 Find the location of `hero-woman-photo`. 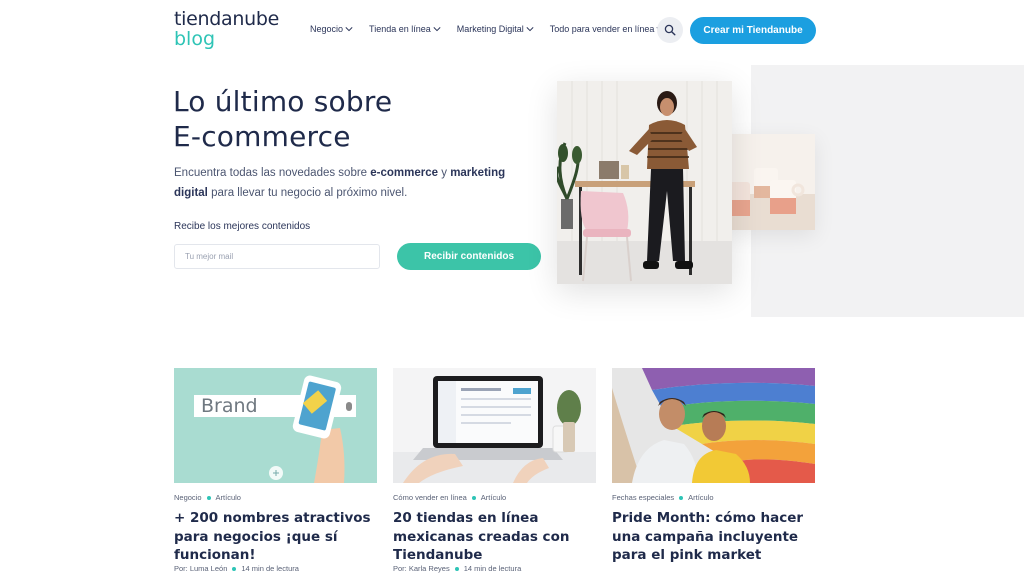

hero-woman-photo is located at coordinates (644, 182).